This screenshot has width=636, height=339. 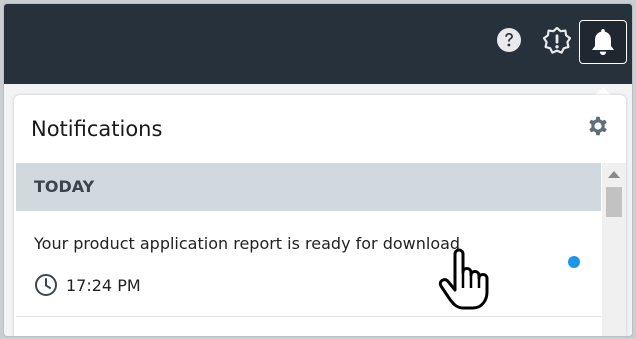 What do you see at coordinates (46, 285) in the screenshot?
I see `clock-icon` at bounding box center [46, 285].